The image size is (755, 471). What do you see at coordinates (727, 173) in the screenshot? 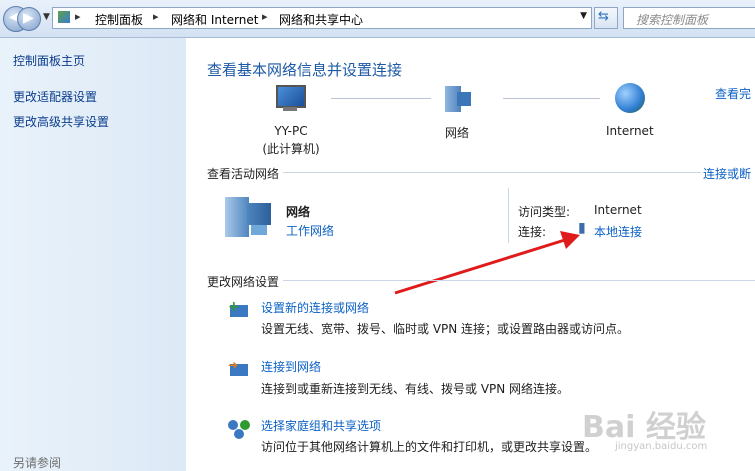
I see `connect-disconnect-link: 连接或断` at bounding box center [727, 173].